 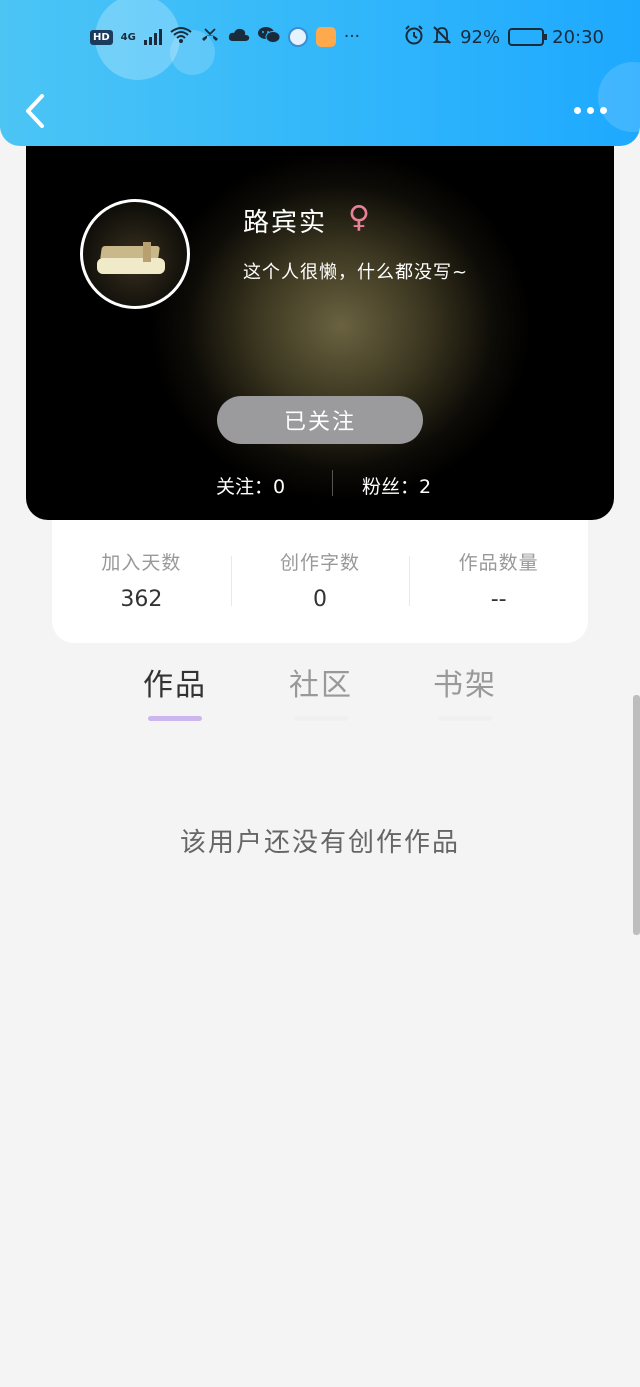 I want to click on user-bio: 这个人很懒，什么都没写~, so click(x=356, y=272).